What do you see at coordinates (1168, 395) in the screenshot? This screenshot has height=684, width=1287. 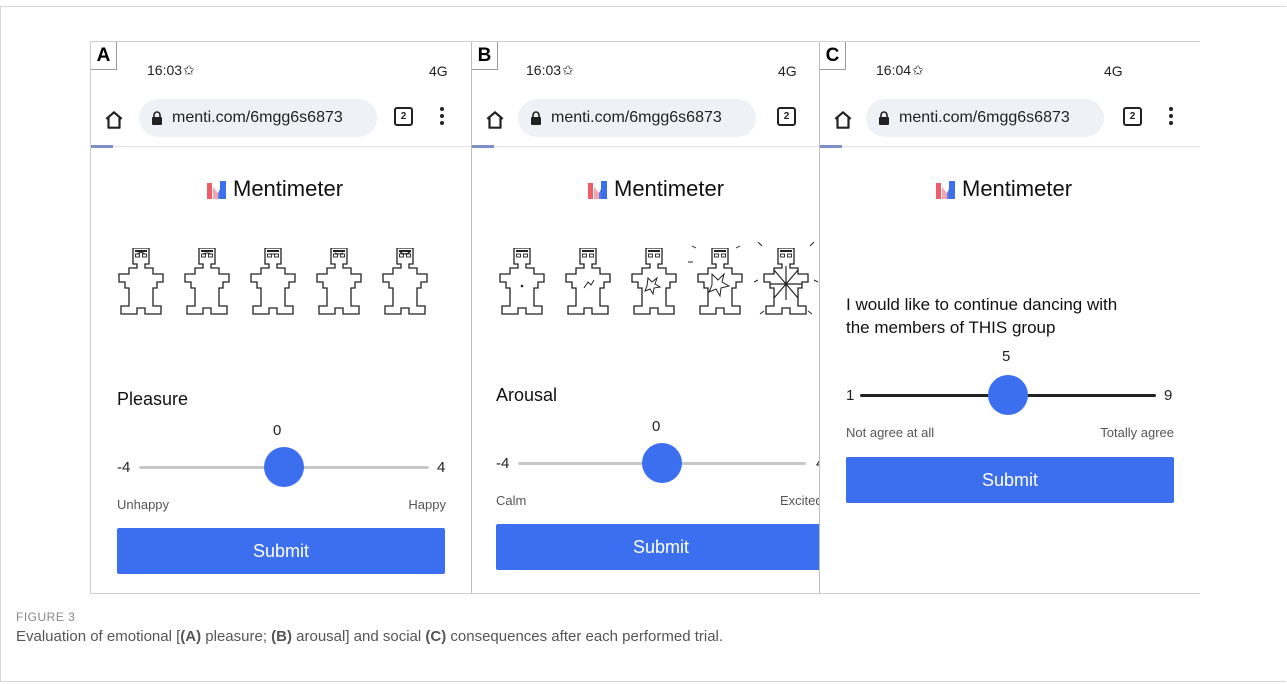 I see `slider-max: 9` at bounding box center [1168, 395].